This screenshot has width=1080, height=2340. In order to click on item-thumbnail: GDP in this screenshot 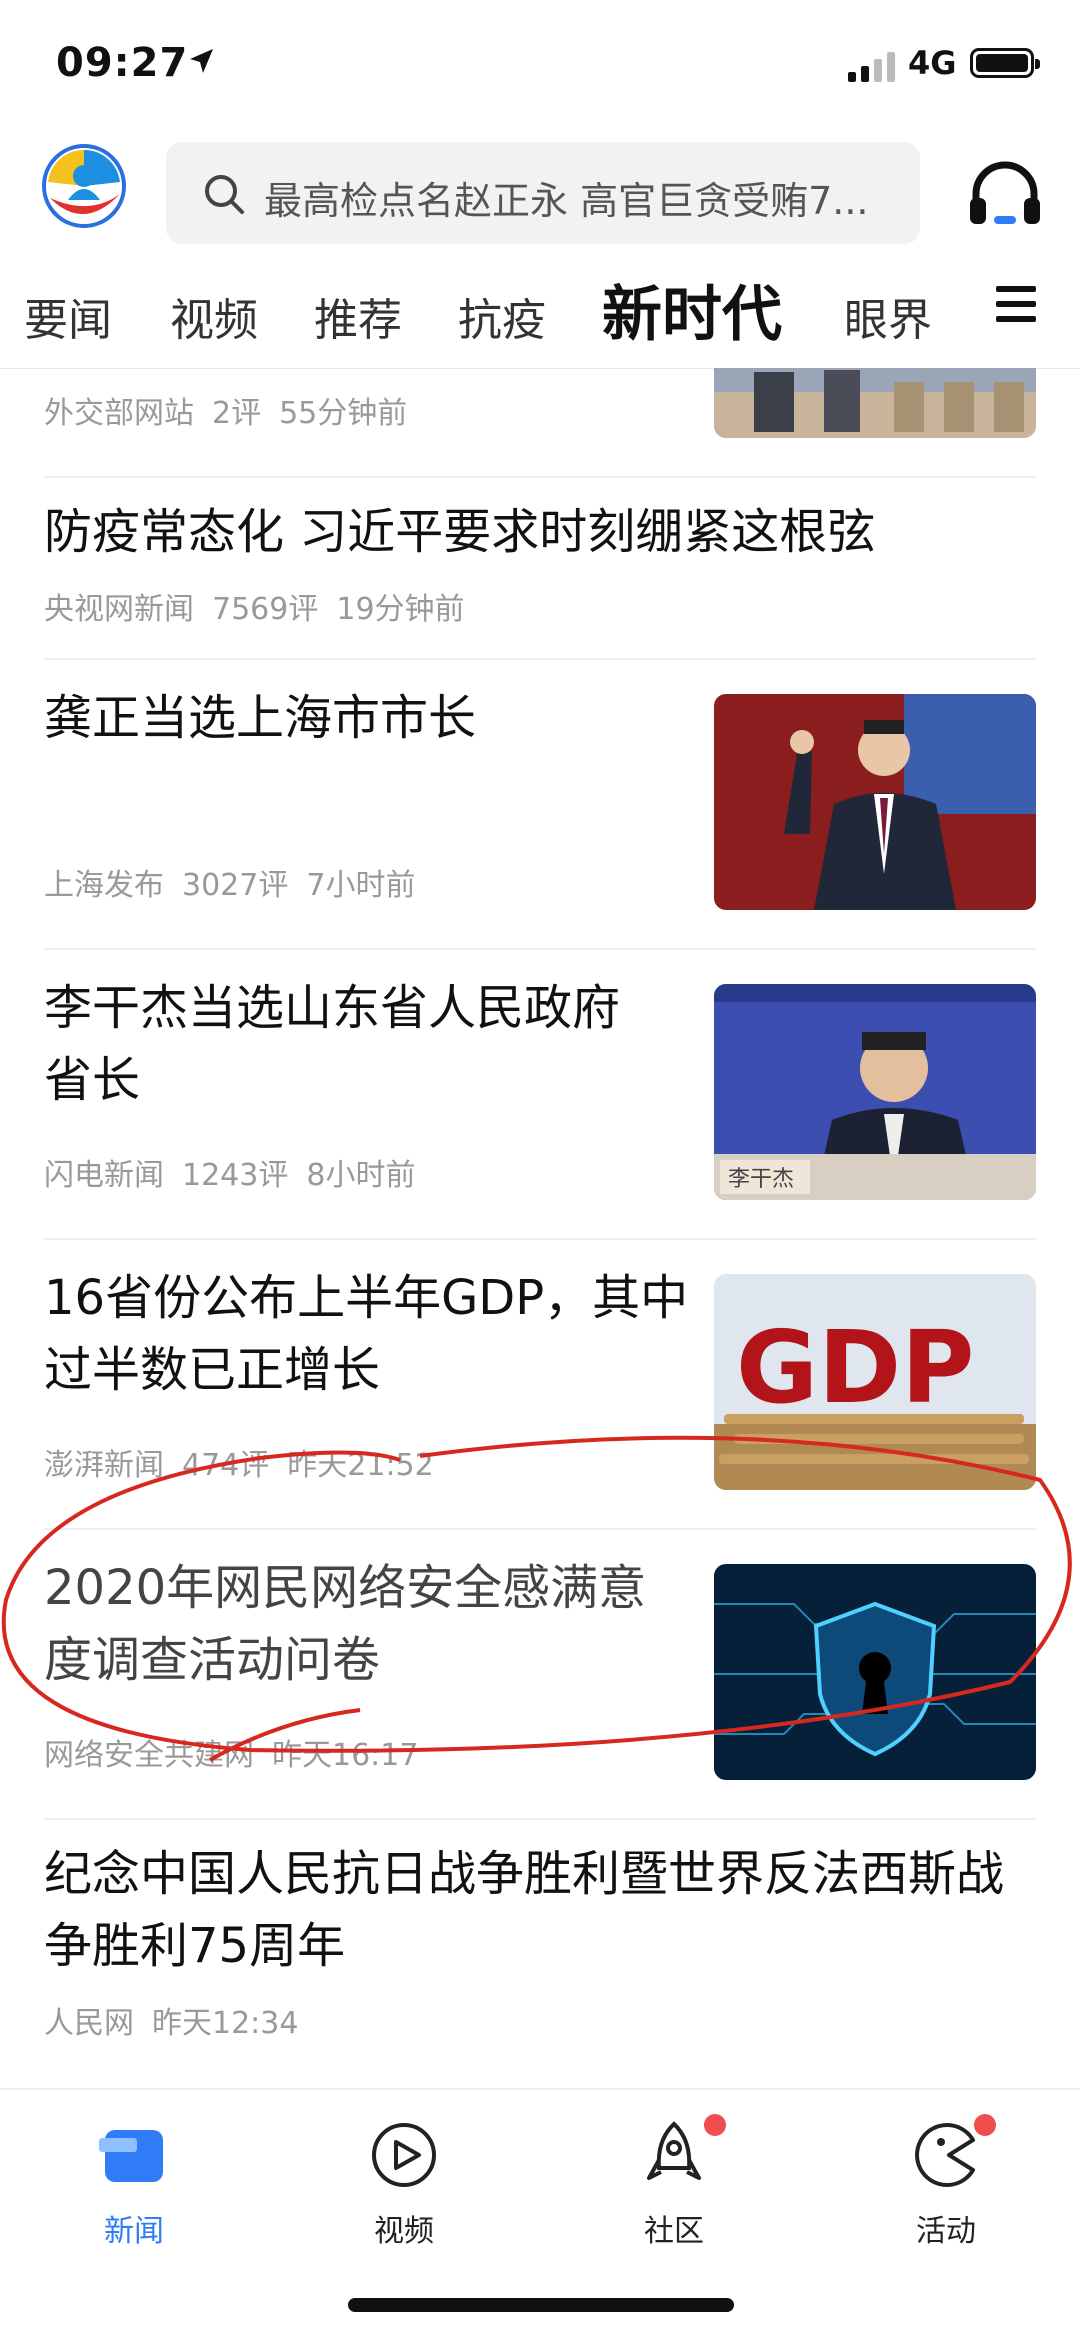, I will do `click(875, 1382)`.